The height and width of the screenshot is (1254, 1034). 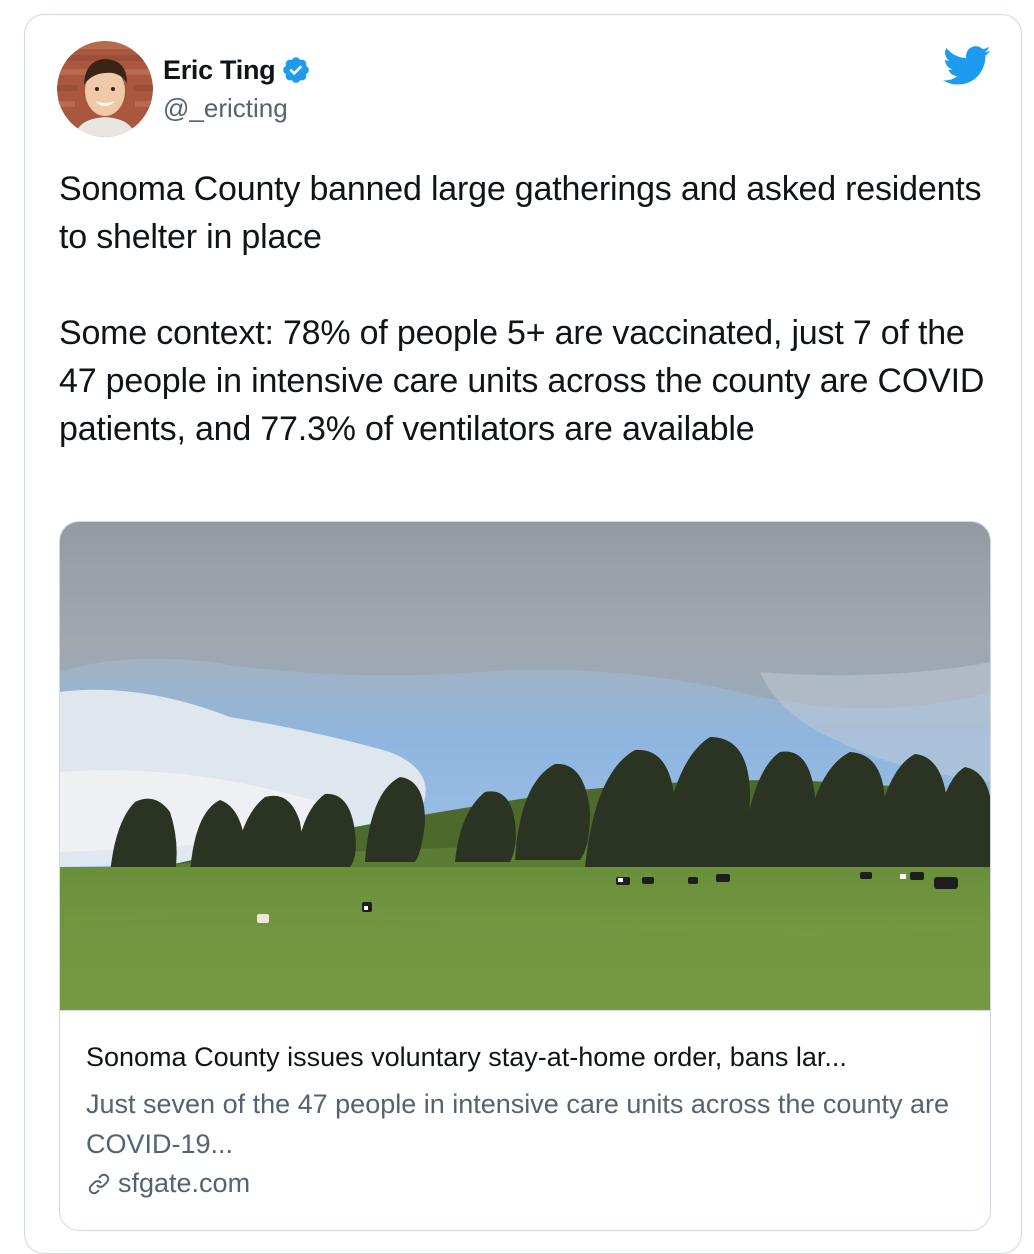 I want to click on card-domain-label: sfgate.com, so click(x=184, y=1183).